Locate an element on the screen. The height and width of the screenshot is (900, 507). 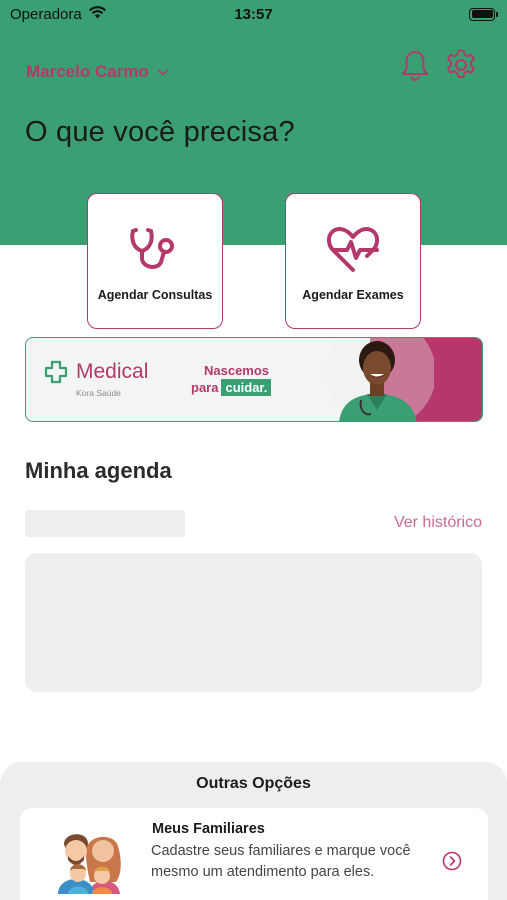
agenda-title: Minha agenda is located at coordinates (98, 470).